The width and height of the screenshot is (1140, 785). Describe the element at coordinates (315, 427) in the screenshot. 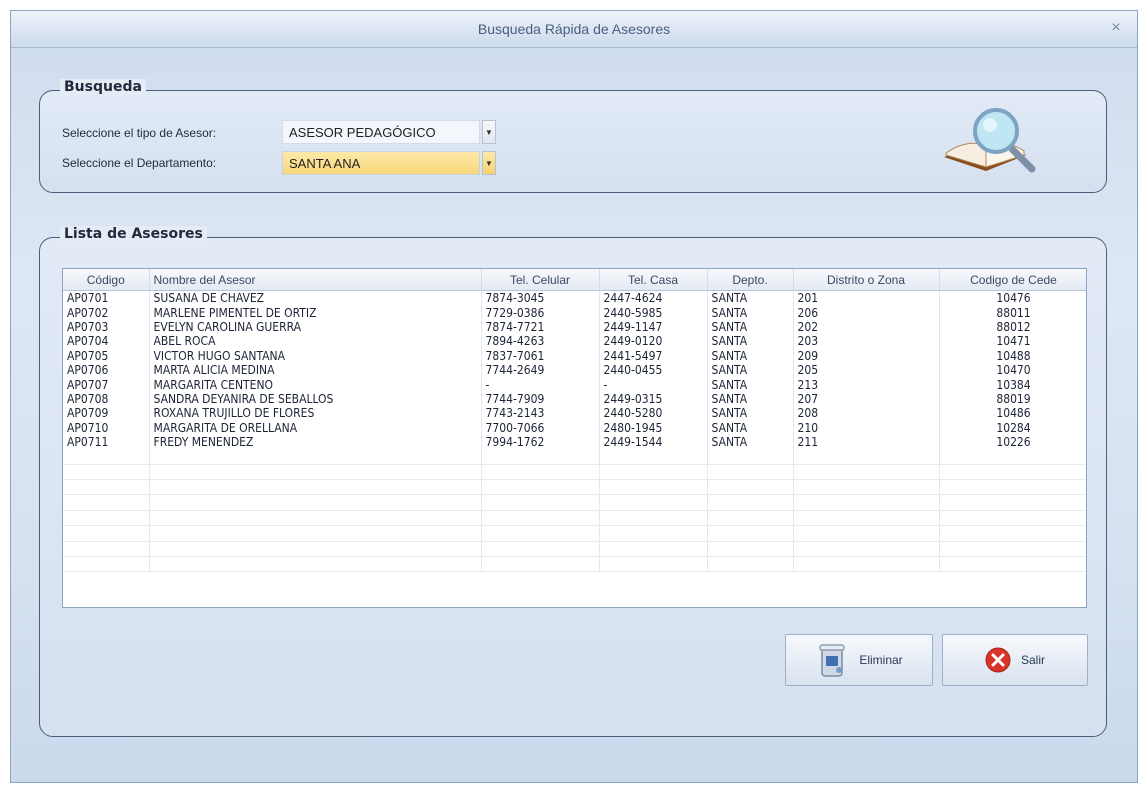

I see `cell-nombre: MARGARITA DE ORELLANA` at that location.